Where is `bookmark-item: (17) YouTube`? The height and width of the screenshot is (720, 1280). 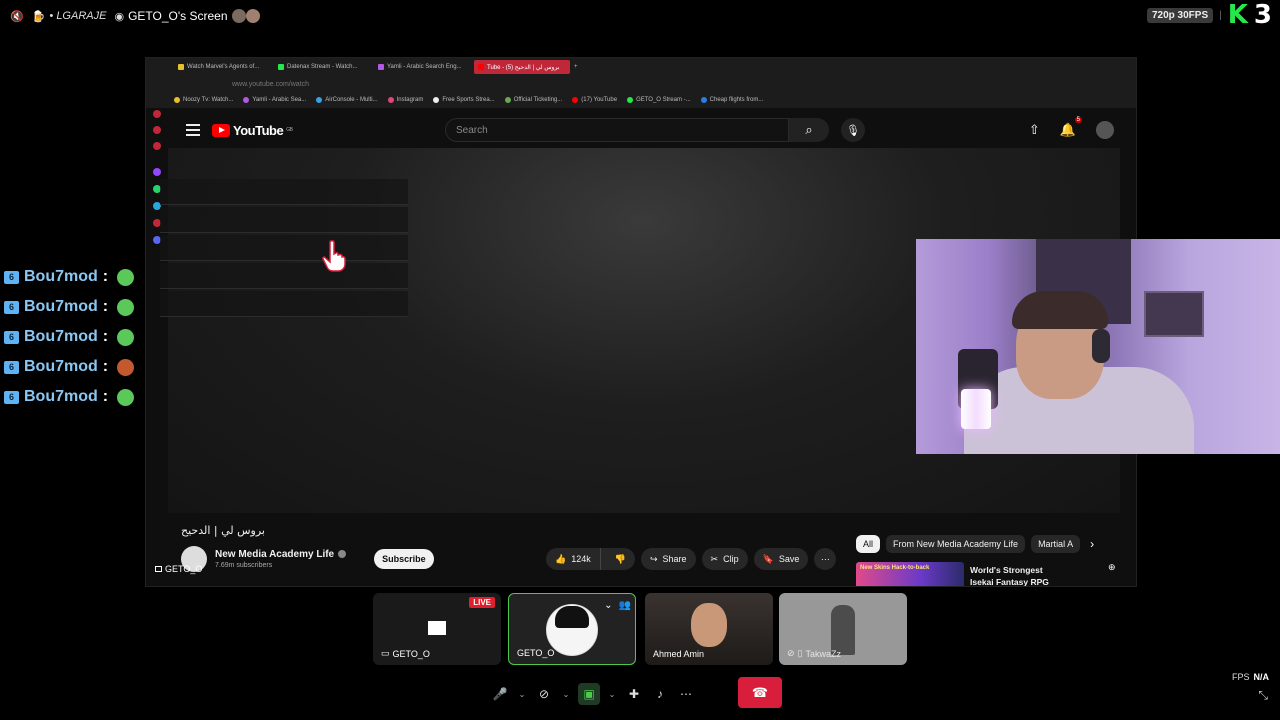 bookmark-item: (17) YouTube is located at coordinates (594, 100).